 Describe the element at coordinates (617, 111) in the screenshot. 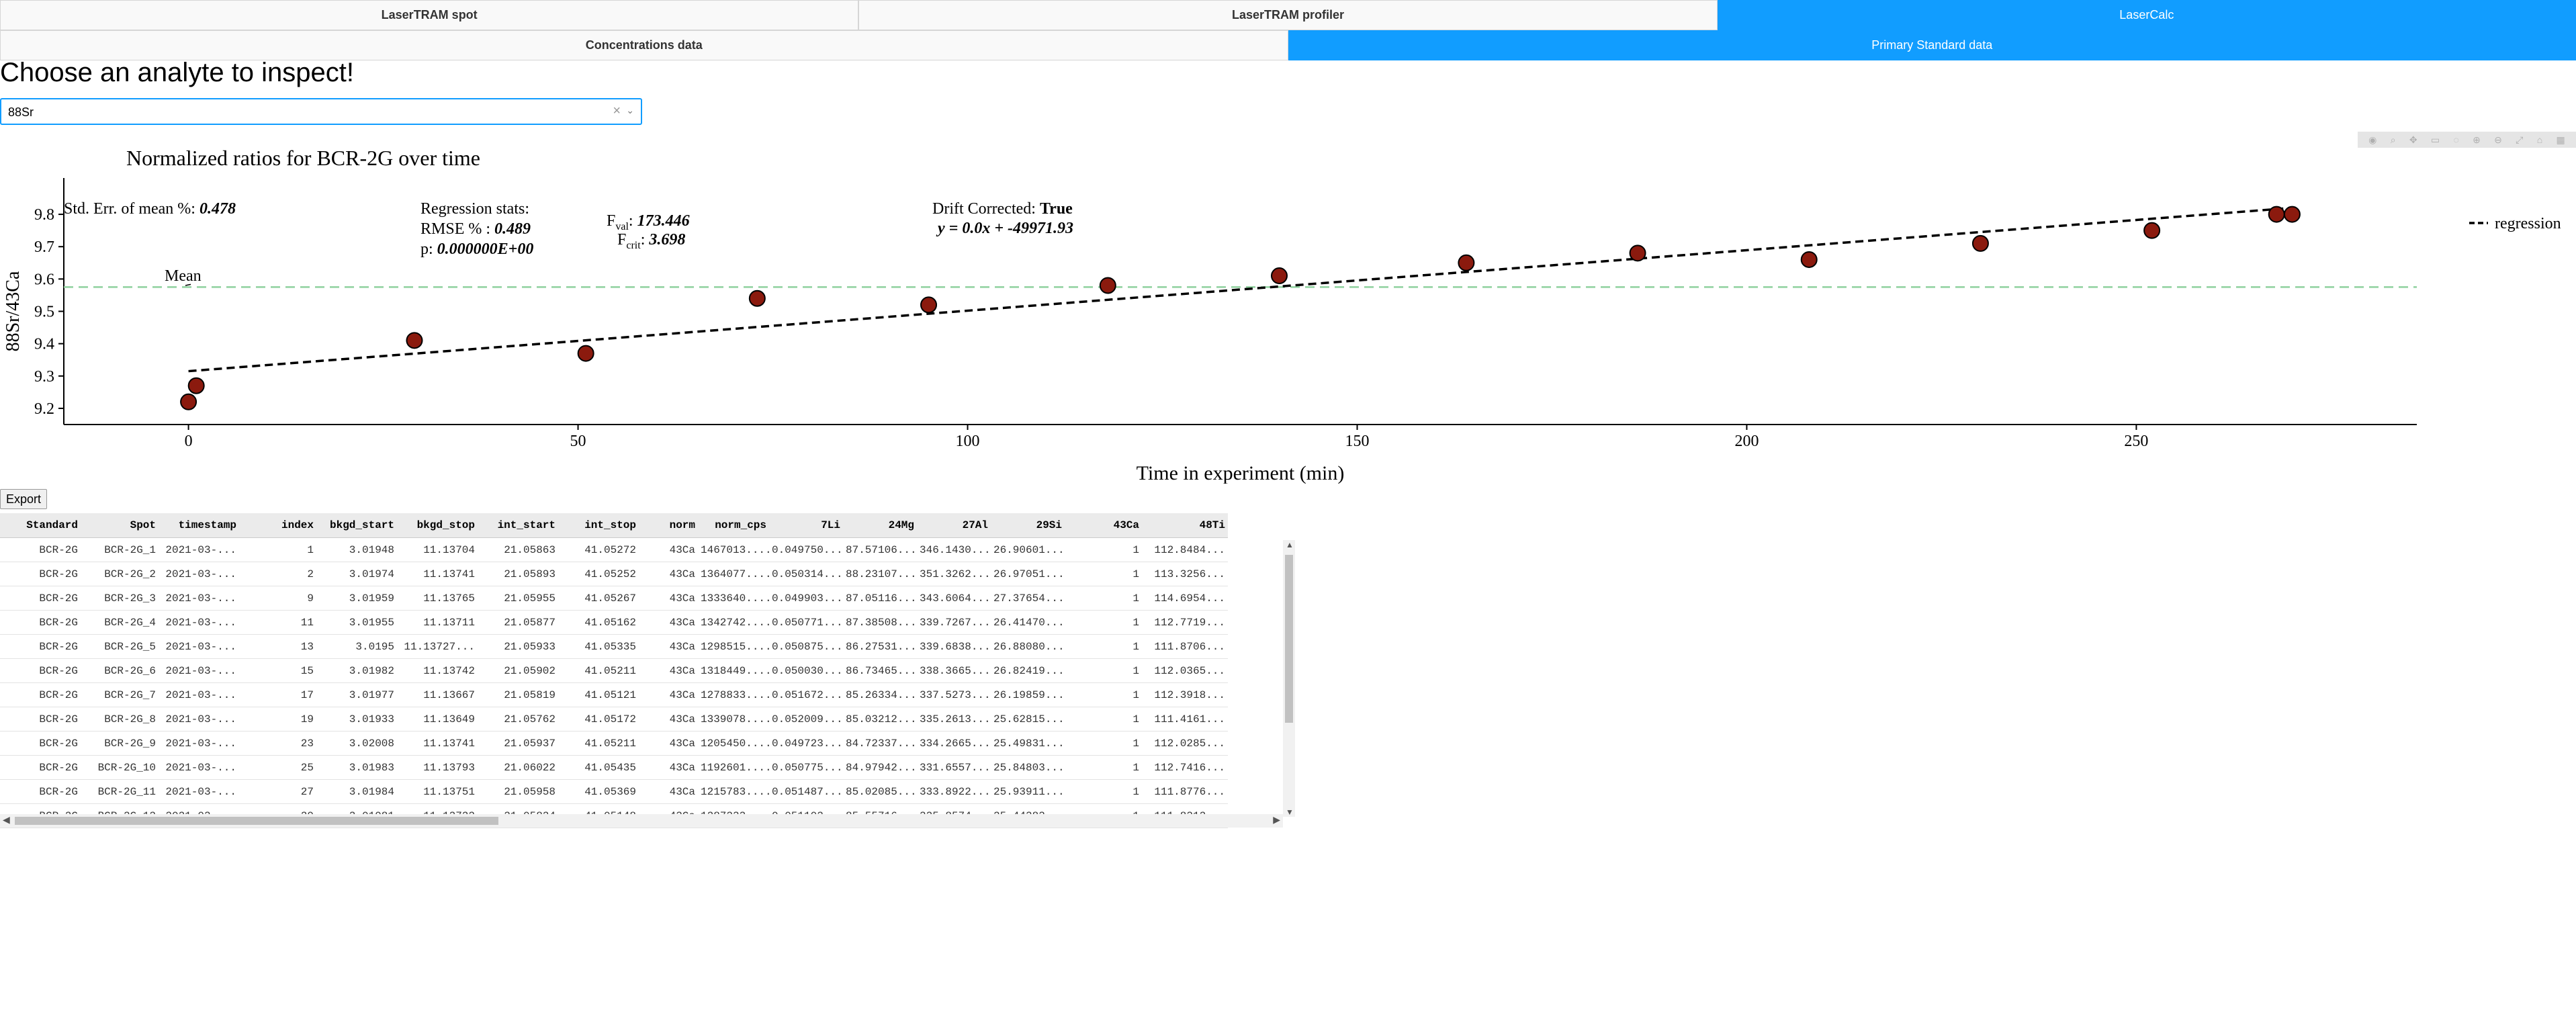

I see `clear-icon: ×` at that location.